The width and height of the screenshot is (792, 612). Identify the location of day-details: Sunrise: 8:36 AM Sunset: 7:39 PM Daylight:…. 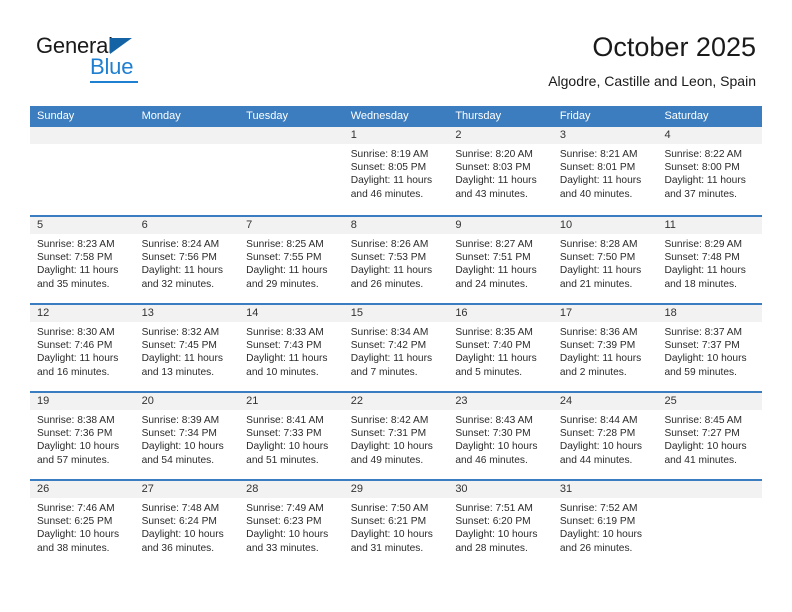
(605, 350).